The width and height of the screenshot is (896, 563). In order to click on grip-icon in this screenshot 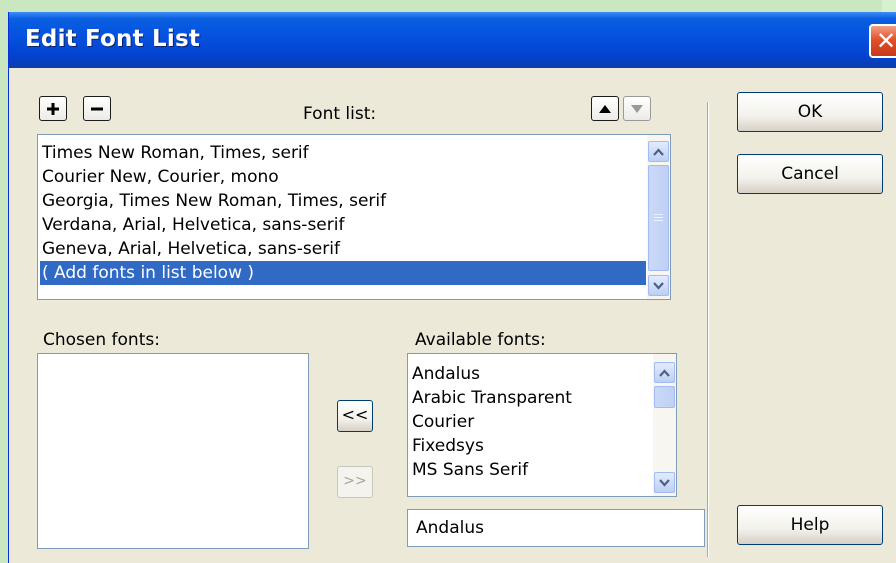, I will do `click(658, 217)`.